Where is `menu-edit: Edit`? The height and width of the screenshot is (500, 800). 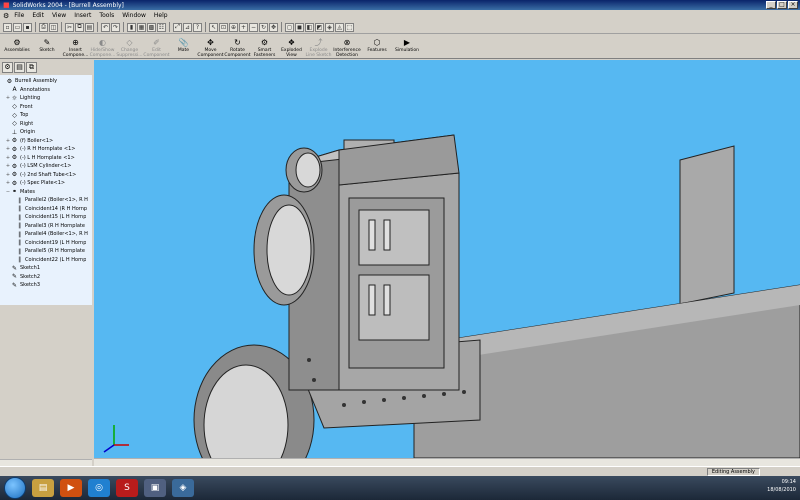
menu-edit: Edit is located at coordinates (38, 15).